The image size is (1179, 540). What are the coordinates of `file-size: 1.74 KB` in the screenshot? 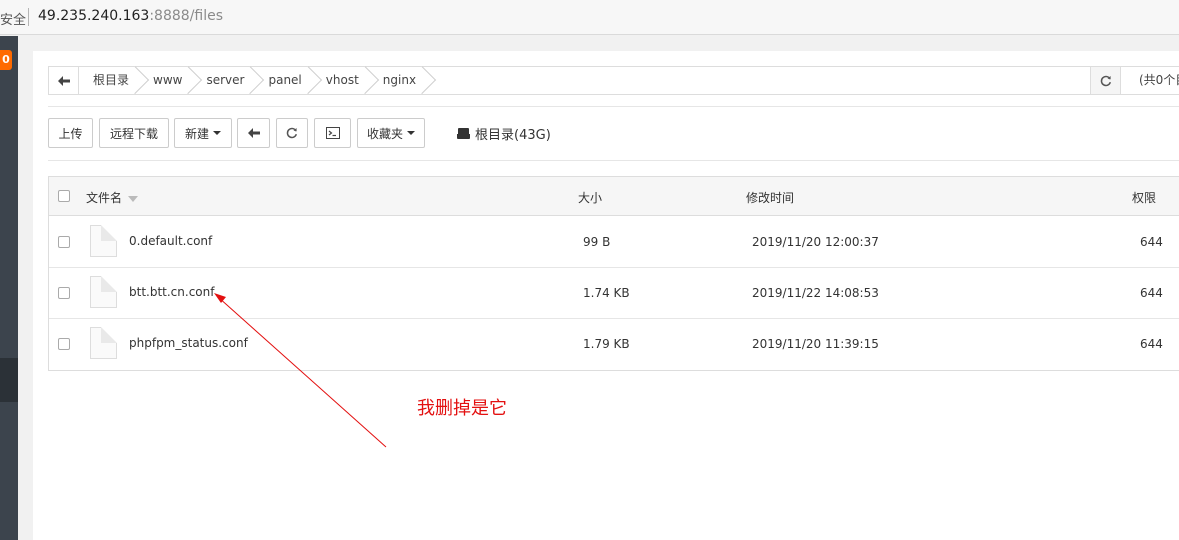 It's located at (606, 293).